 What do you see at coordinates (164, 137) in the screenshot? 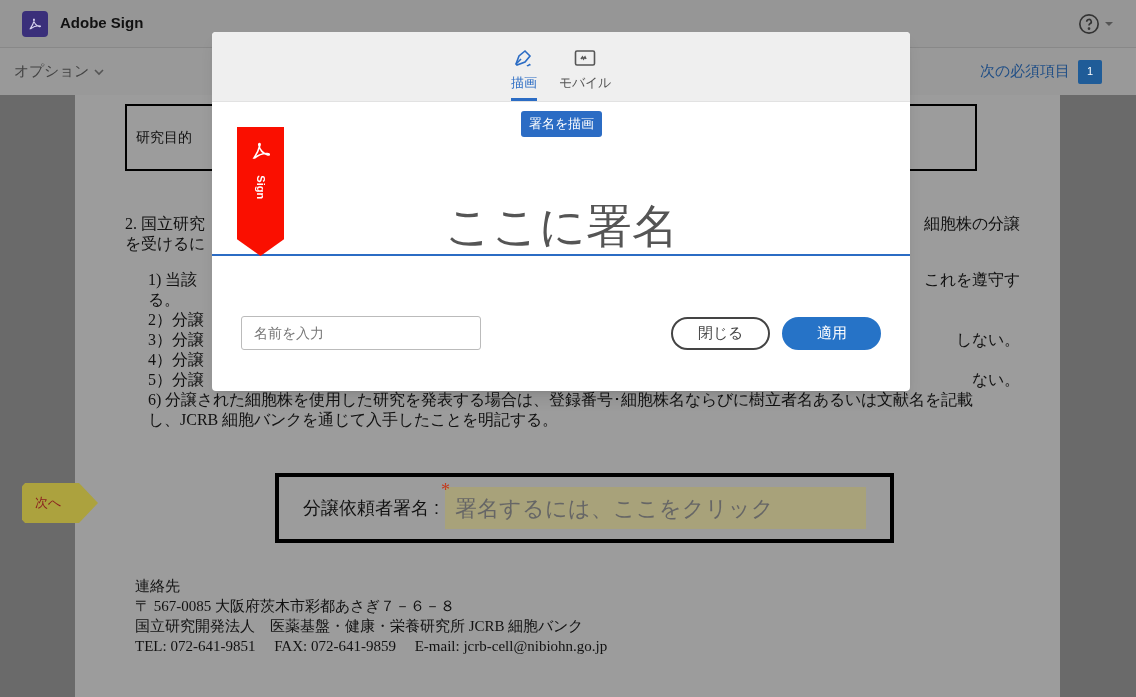
I see `purpose-label: 研究目的` at bounding box center [164, 137].